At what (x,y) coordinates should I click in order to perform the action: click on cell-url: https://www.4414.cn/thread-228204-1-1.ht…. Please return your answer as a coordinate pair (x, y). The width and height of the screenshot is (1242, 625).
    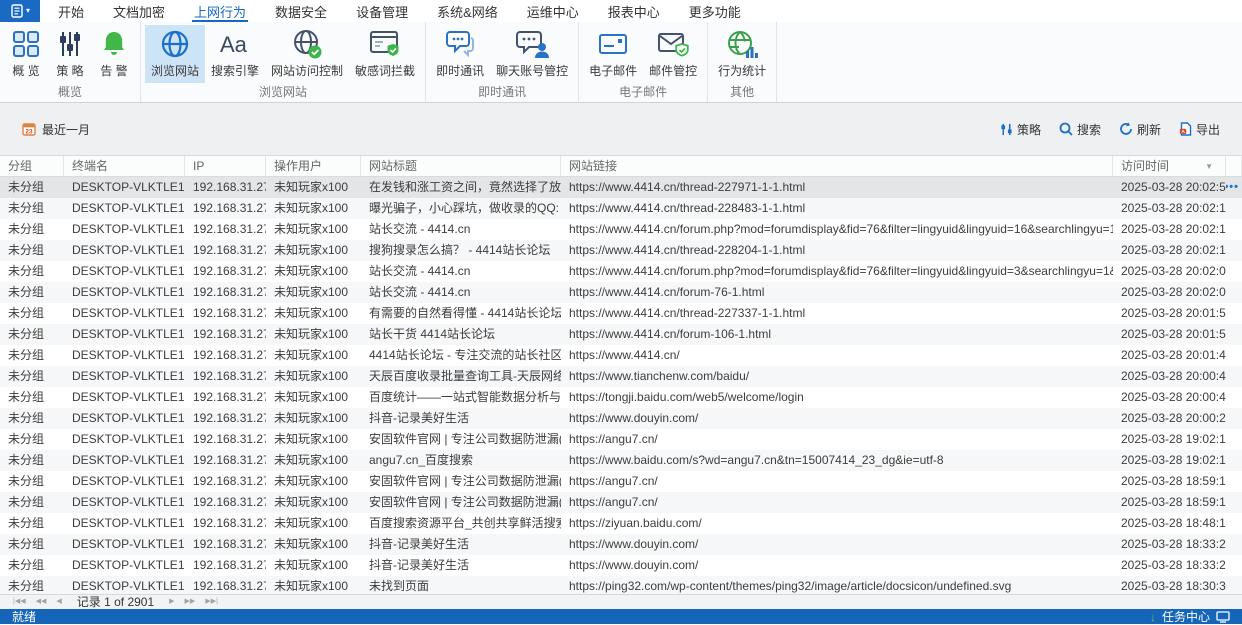
    Looking at the image, I should click on (687, 250).